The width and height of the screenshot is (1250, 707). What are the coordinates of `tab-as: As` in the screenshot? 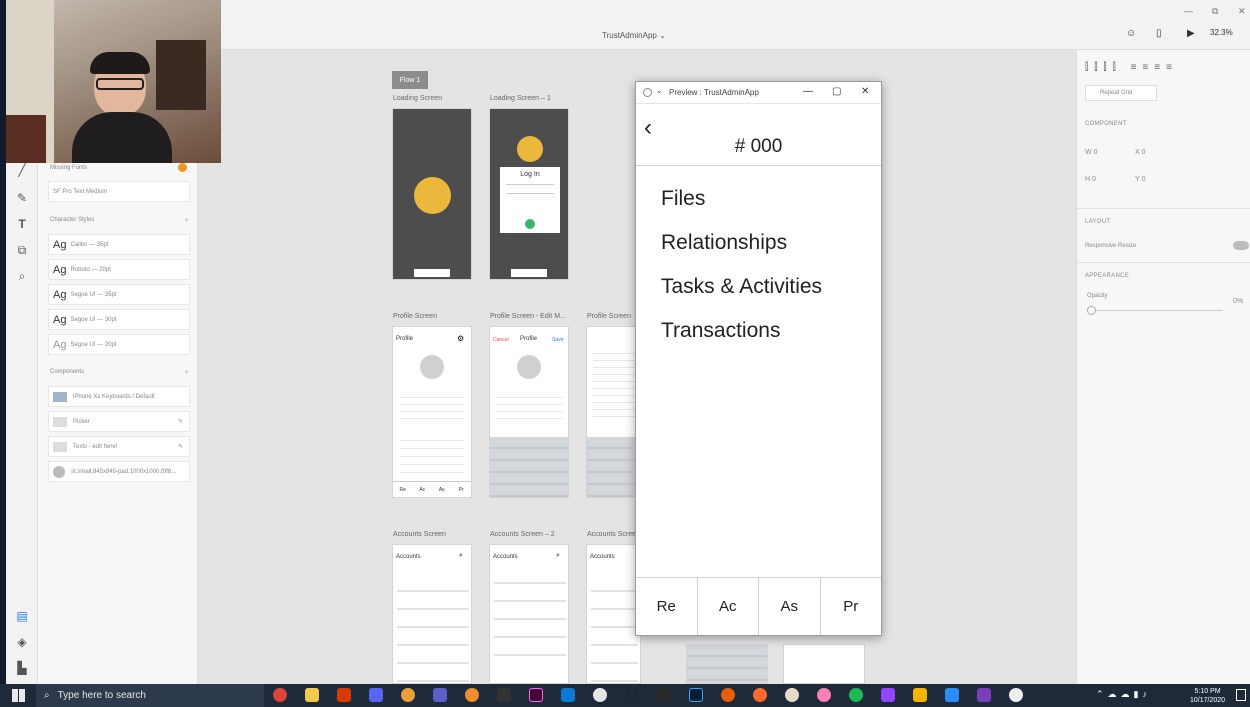 It's located at (790, 606).